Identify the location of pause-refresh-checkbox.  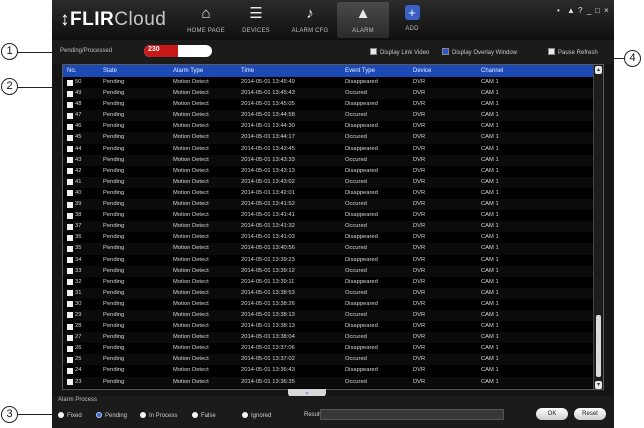
(551, 51).